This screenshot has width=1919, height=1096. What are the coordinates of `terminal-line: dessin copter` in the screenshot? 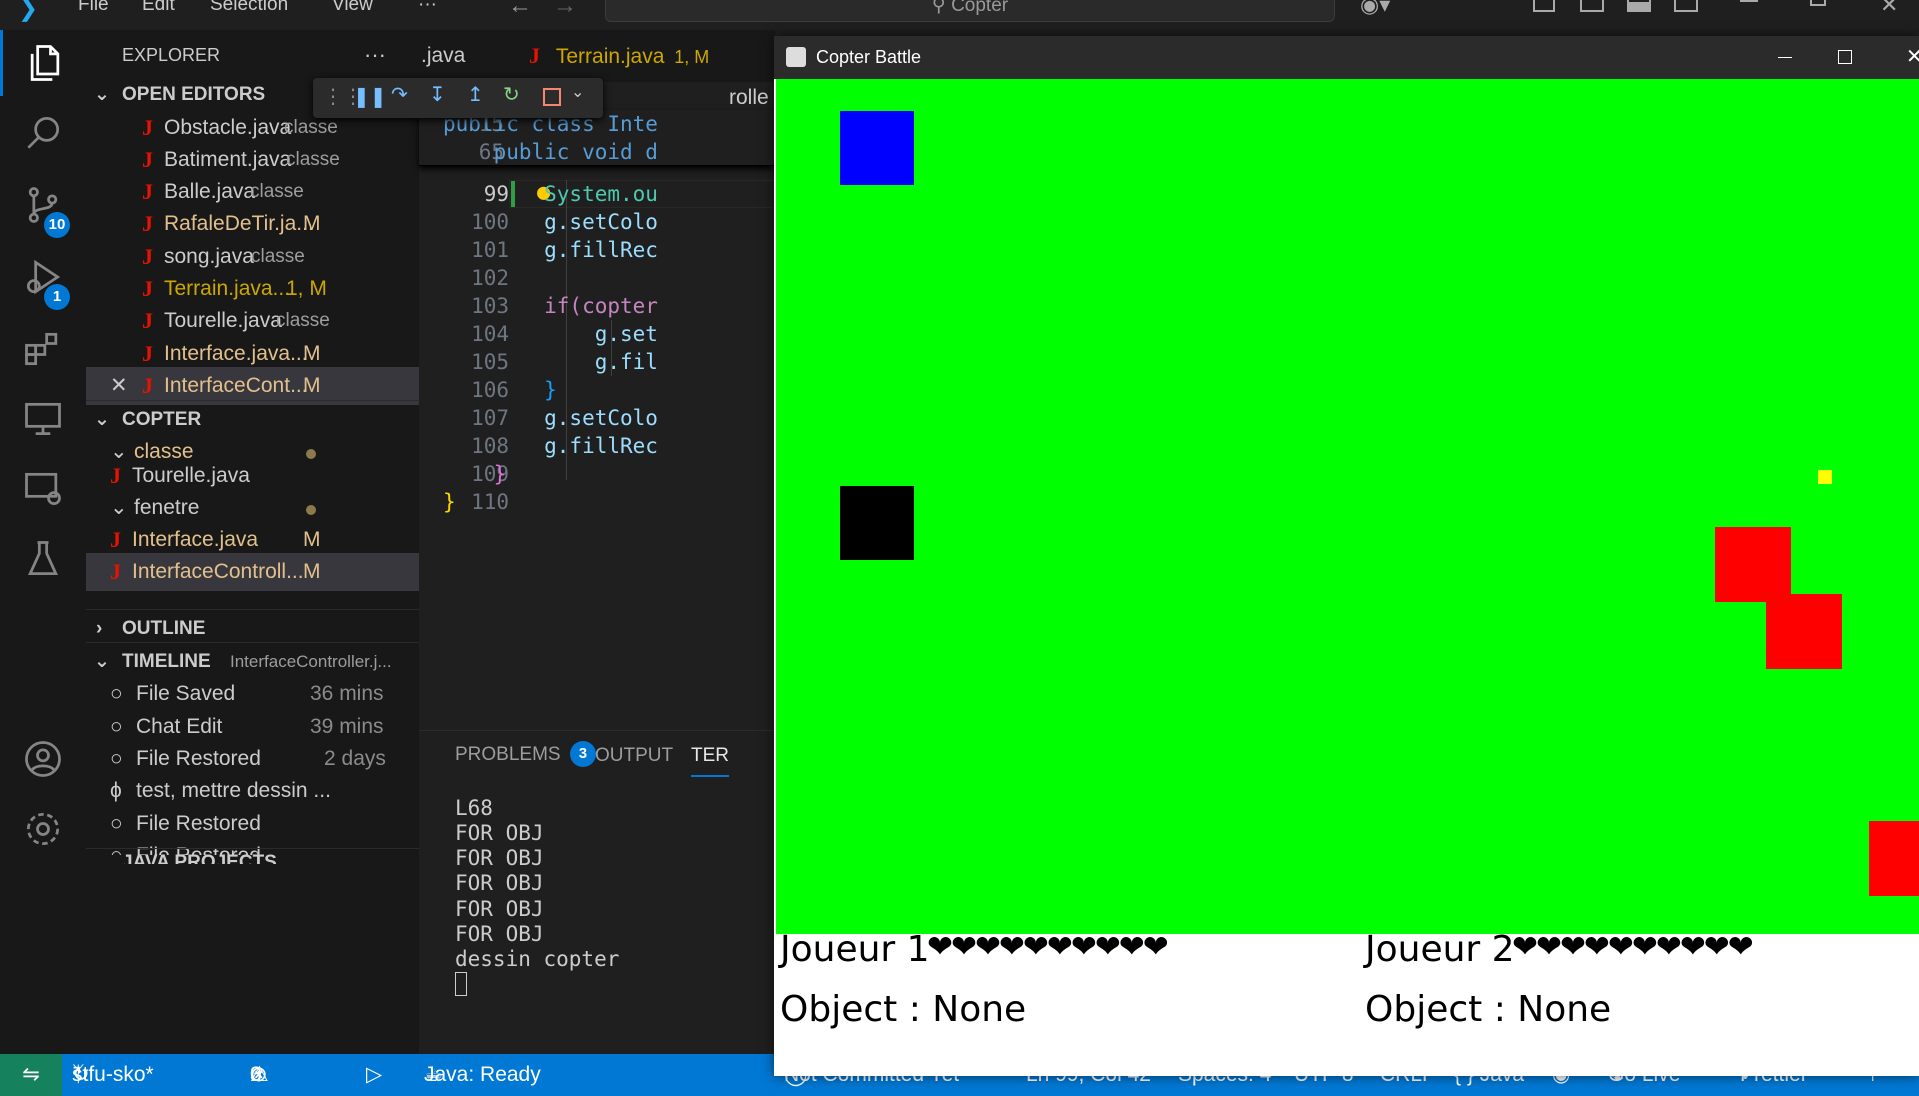 It's located at (537, 959).